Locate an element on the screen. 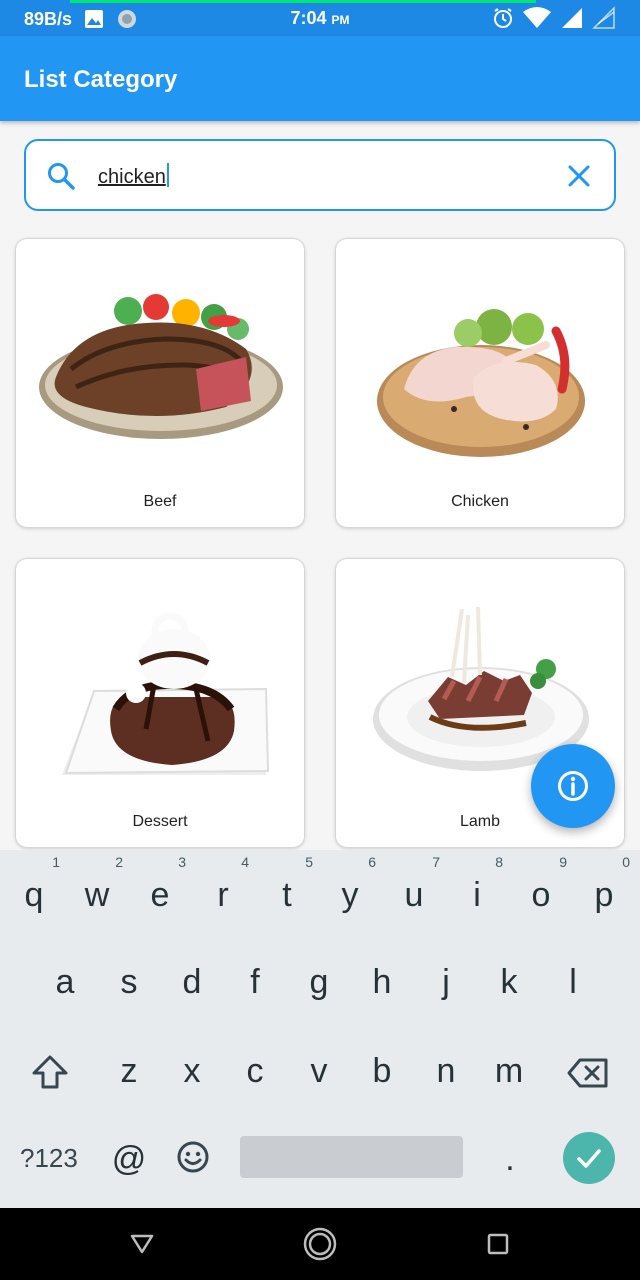 This screenshot has width=640, height=1280. key-e: e3 is located at coordinates (160, 884).